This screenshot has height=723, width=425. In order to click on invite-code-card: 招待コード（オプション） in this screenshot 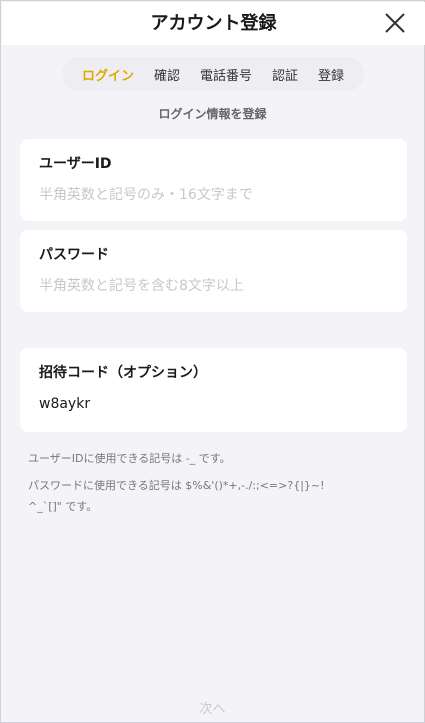, I will do `click(213, 390)`.